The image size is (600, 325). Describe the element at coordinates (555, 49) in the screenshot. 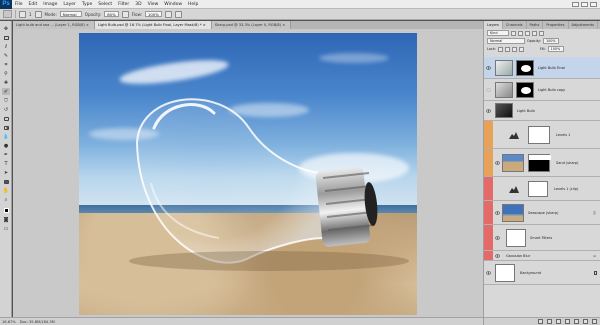

I see `fill-field: 100%` at that location.